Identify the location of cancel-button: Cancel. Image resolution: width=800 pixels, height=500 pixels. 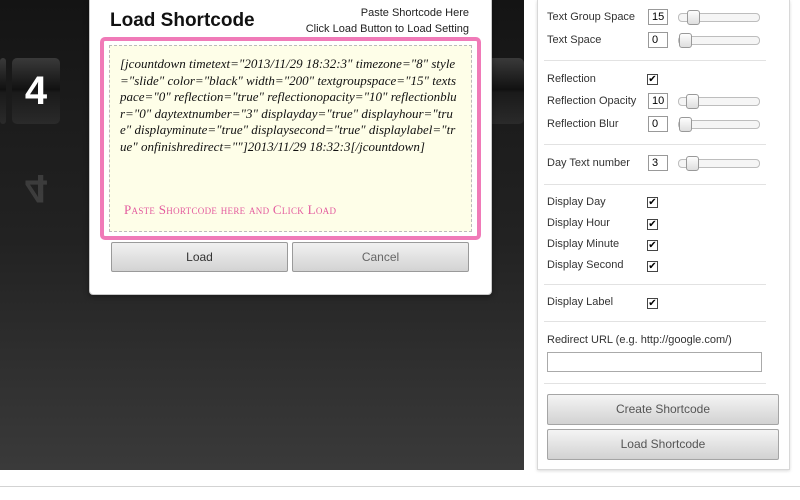
(380, 257).